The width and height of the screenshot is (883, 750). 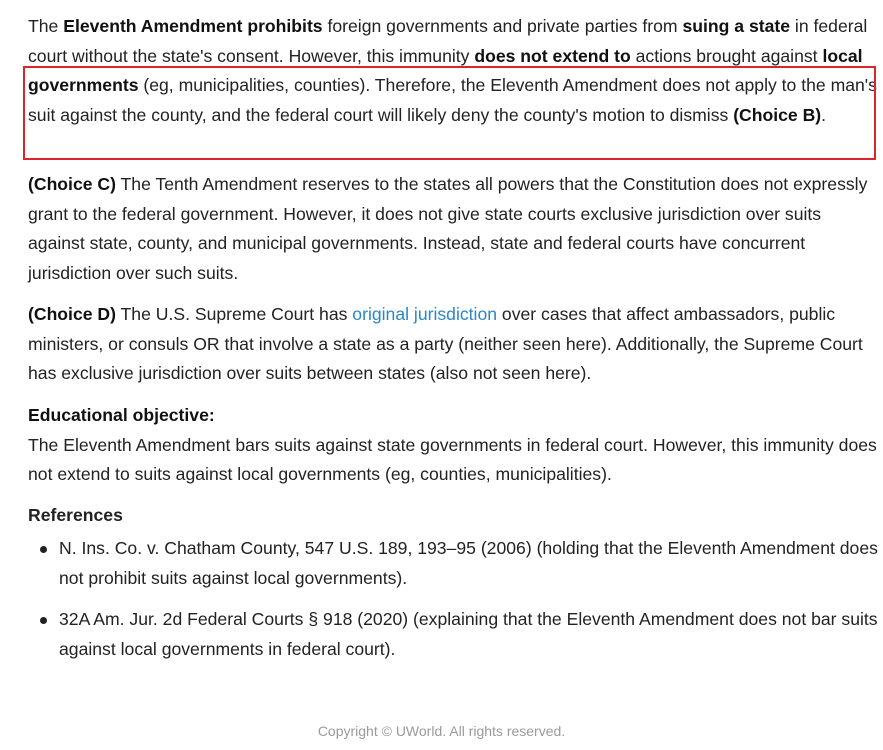 I want to click on copyright-footer: Copyright © UWorld. All rights reserved., so click(x=441, y=731).